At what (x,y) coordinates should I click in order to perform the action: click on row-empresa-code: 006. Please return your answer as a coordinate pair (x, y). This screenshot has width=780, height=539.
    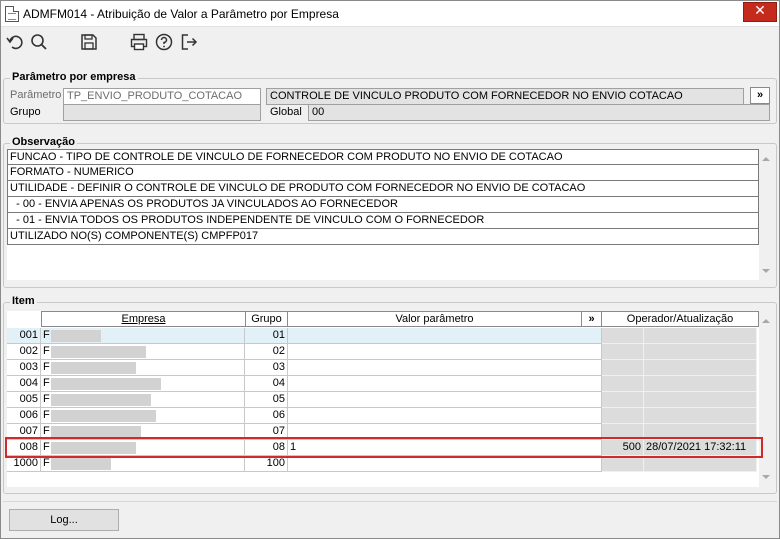
    Looking at the image, I should click on (24, 416).